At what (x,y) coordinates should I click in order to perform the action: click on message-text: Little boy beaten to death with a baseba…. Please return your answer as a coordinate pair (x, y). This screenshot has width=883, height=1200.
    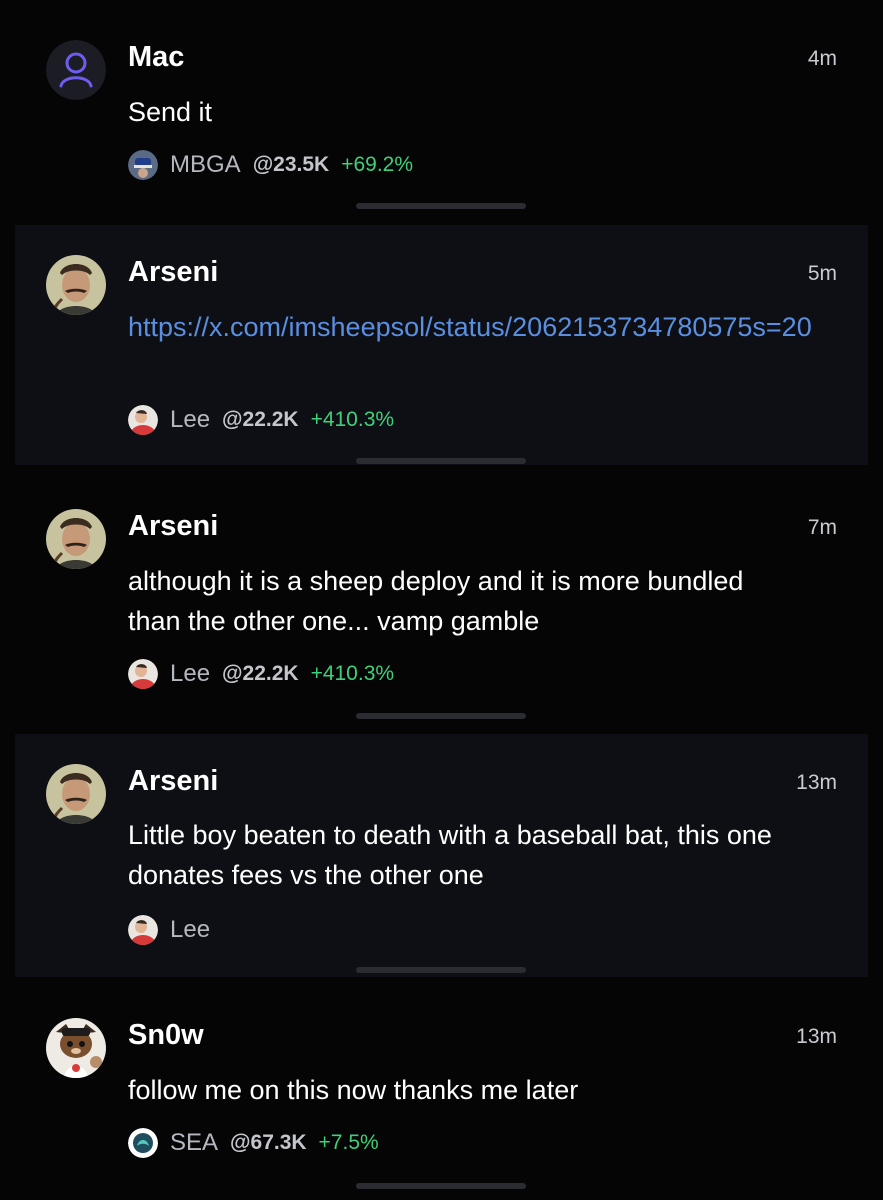
    Looking at the image, I should click on (488, 855).